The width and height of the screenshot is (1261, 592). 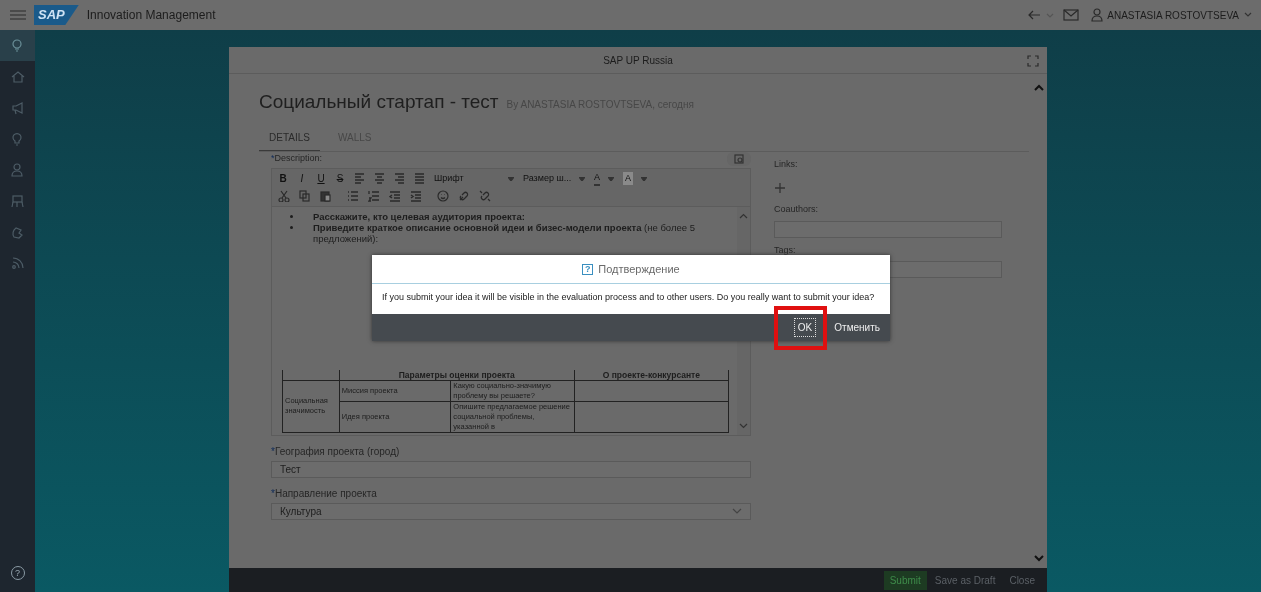 I want to click on format-button: U, so click(x=321, y=178).